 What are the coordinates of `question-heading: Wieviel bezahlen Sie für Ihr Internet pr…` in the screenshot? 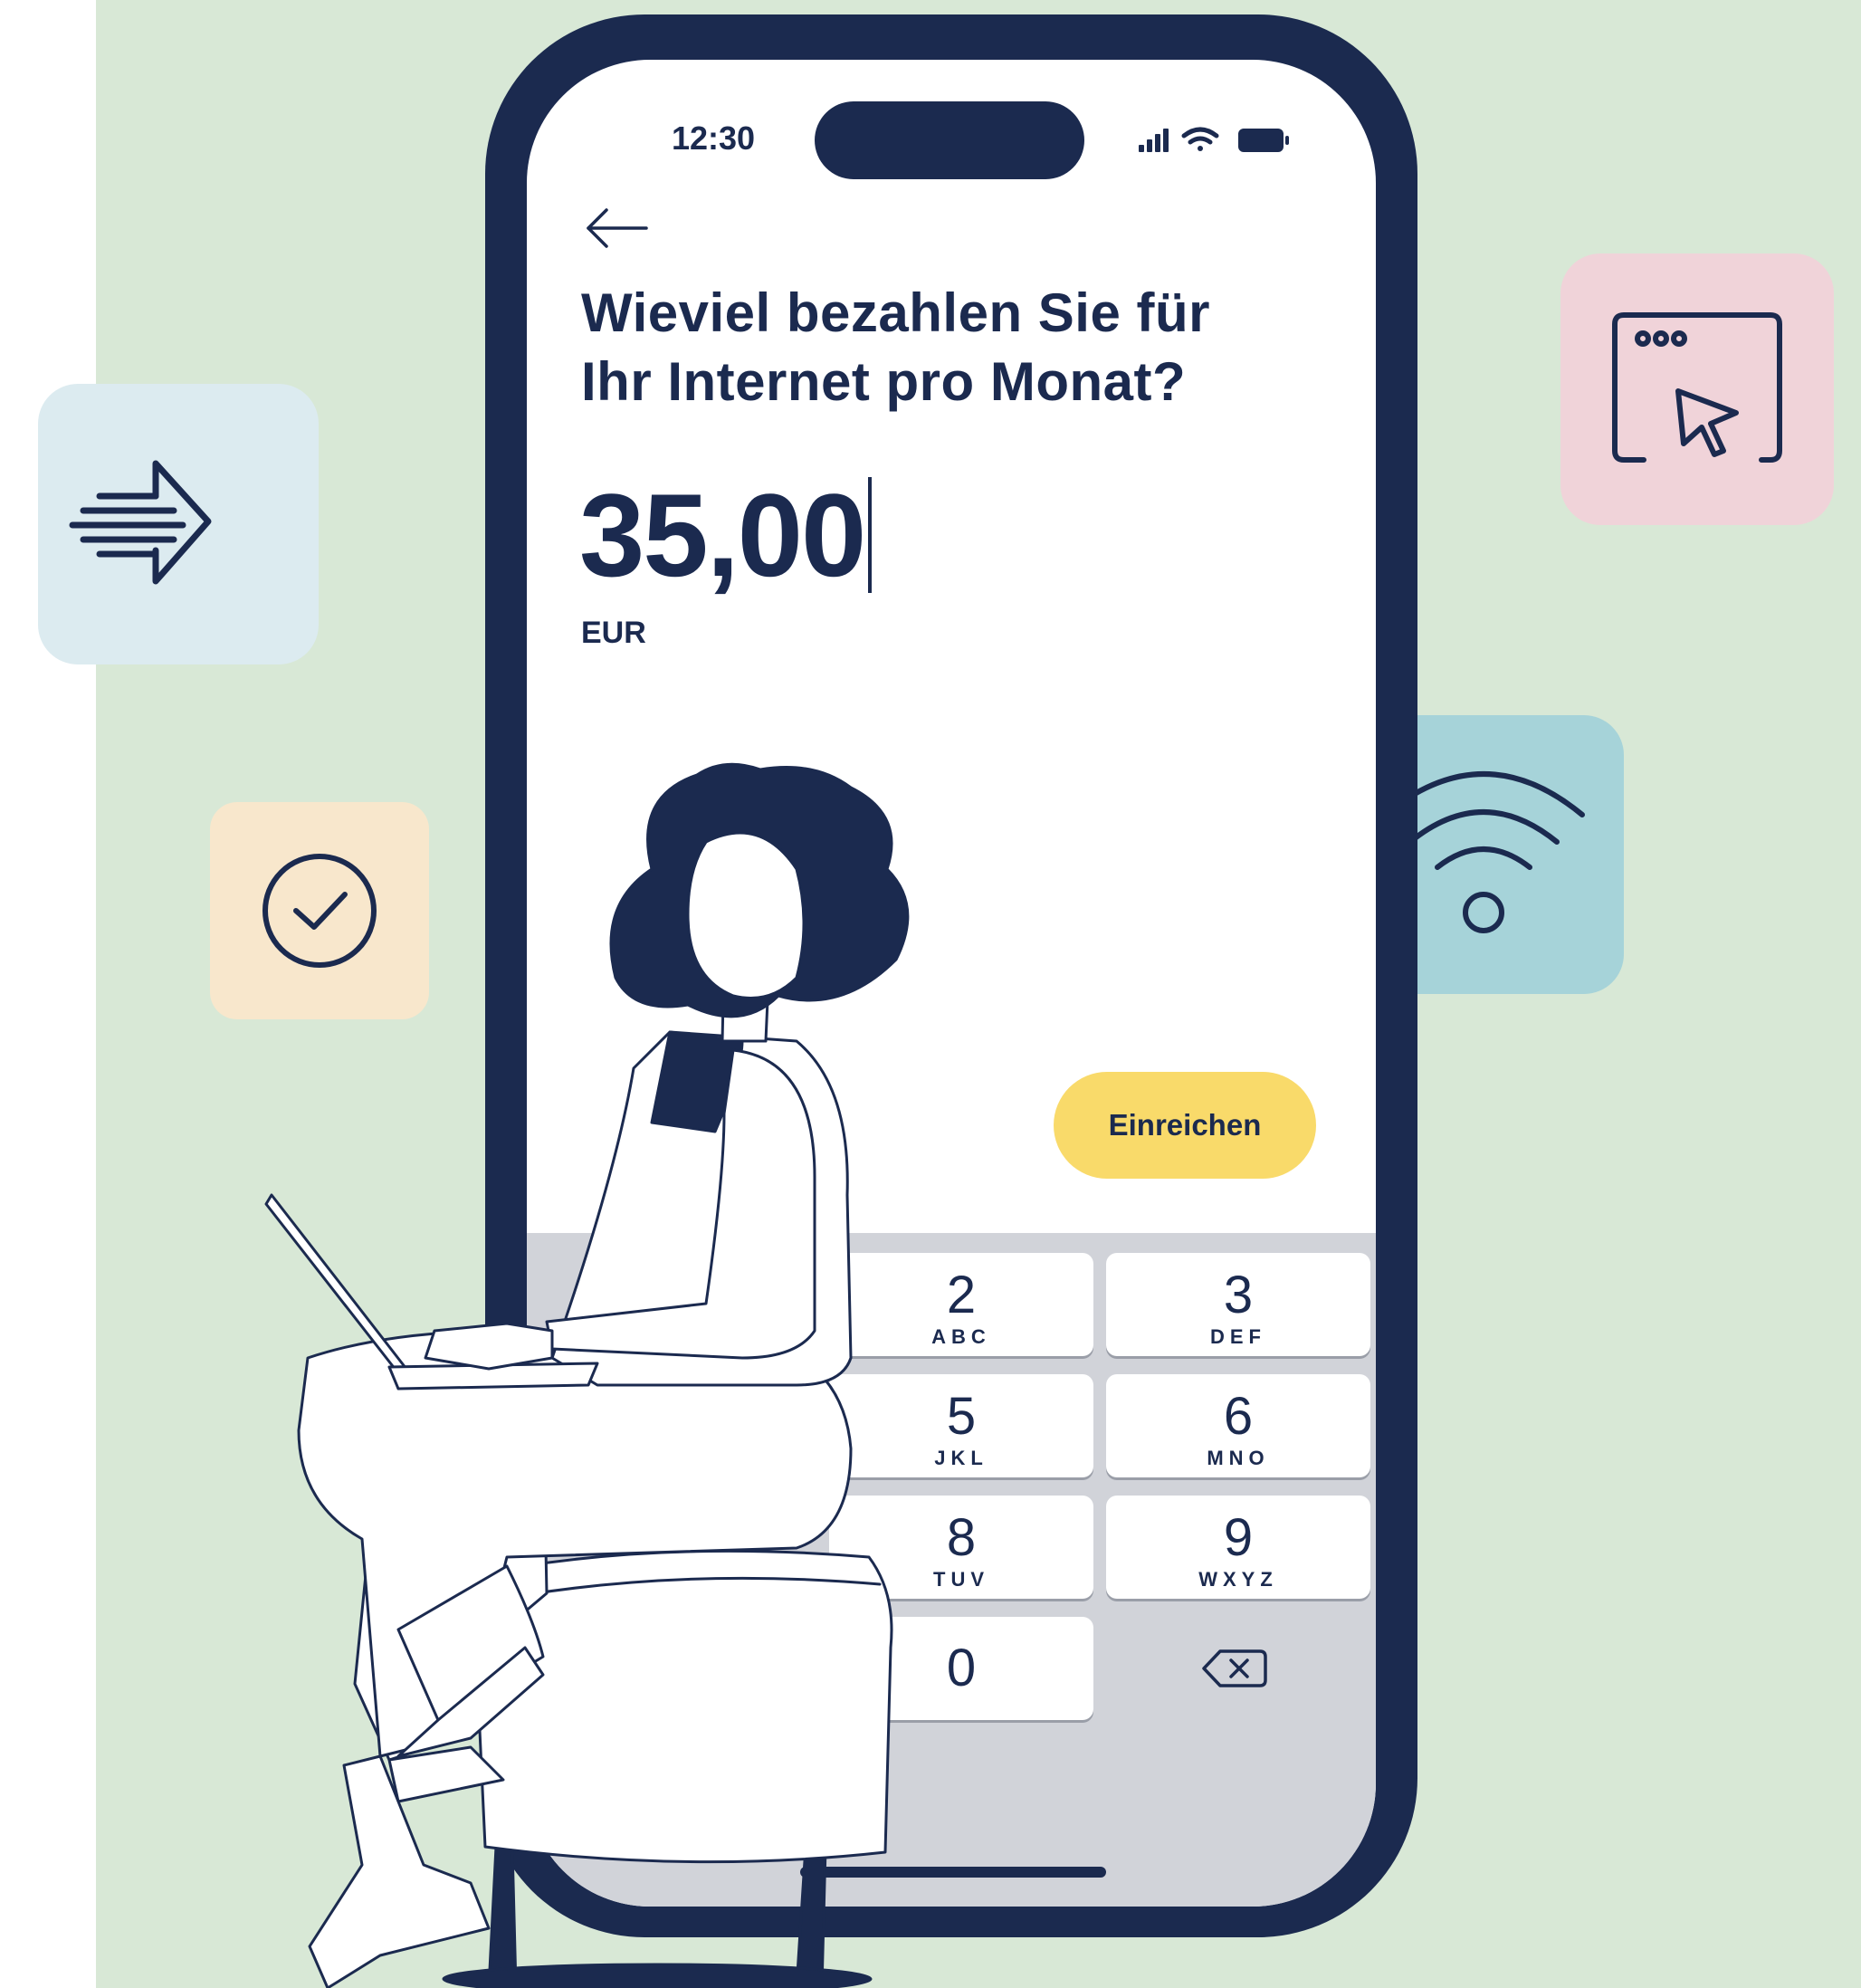 It's located at (943, 347).